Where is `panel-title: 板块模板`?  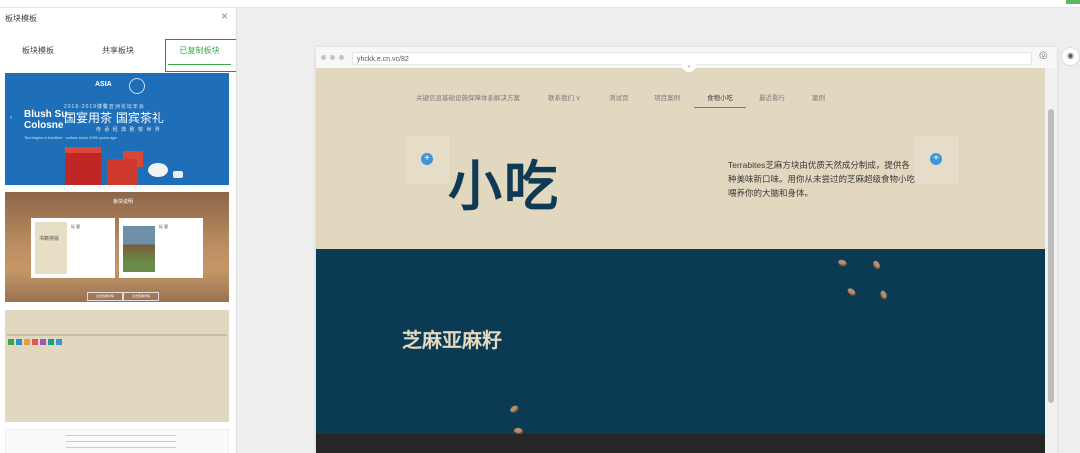
panel-title: 板块模板 is located at coordinates (21, 18).